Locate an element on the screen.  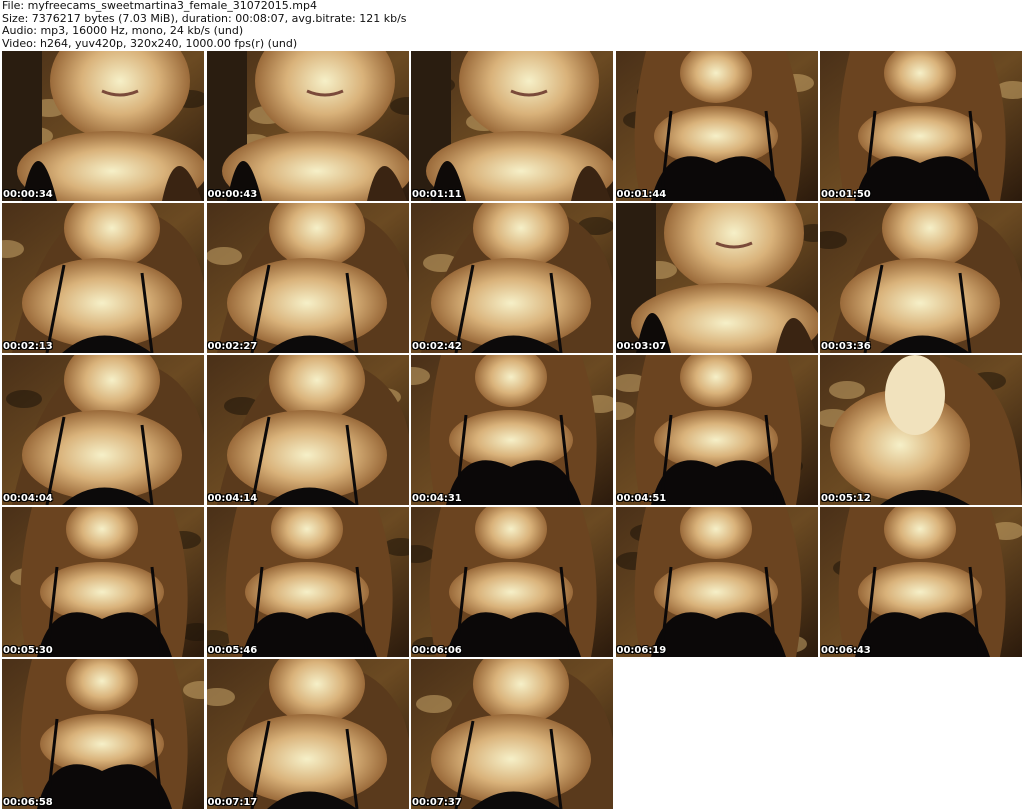
video-thumbnail: 00:06:43 is located at coordinates (921, 582).